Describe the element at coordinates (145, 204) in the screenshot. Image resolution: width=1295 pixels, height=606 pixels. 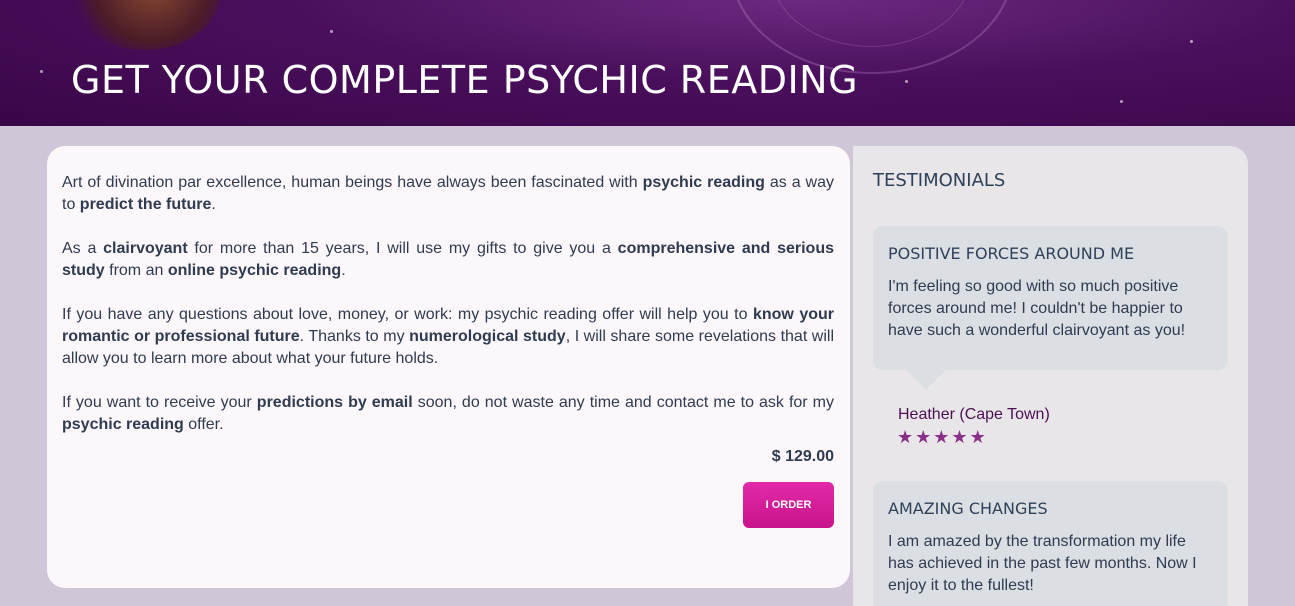
I see `highlight-text: predict the future` at that location.